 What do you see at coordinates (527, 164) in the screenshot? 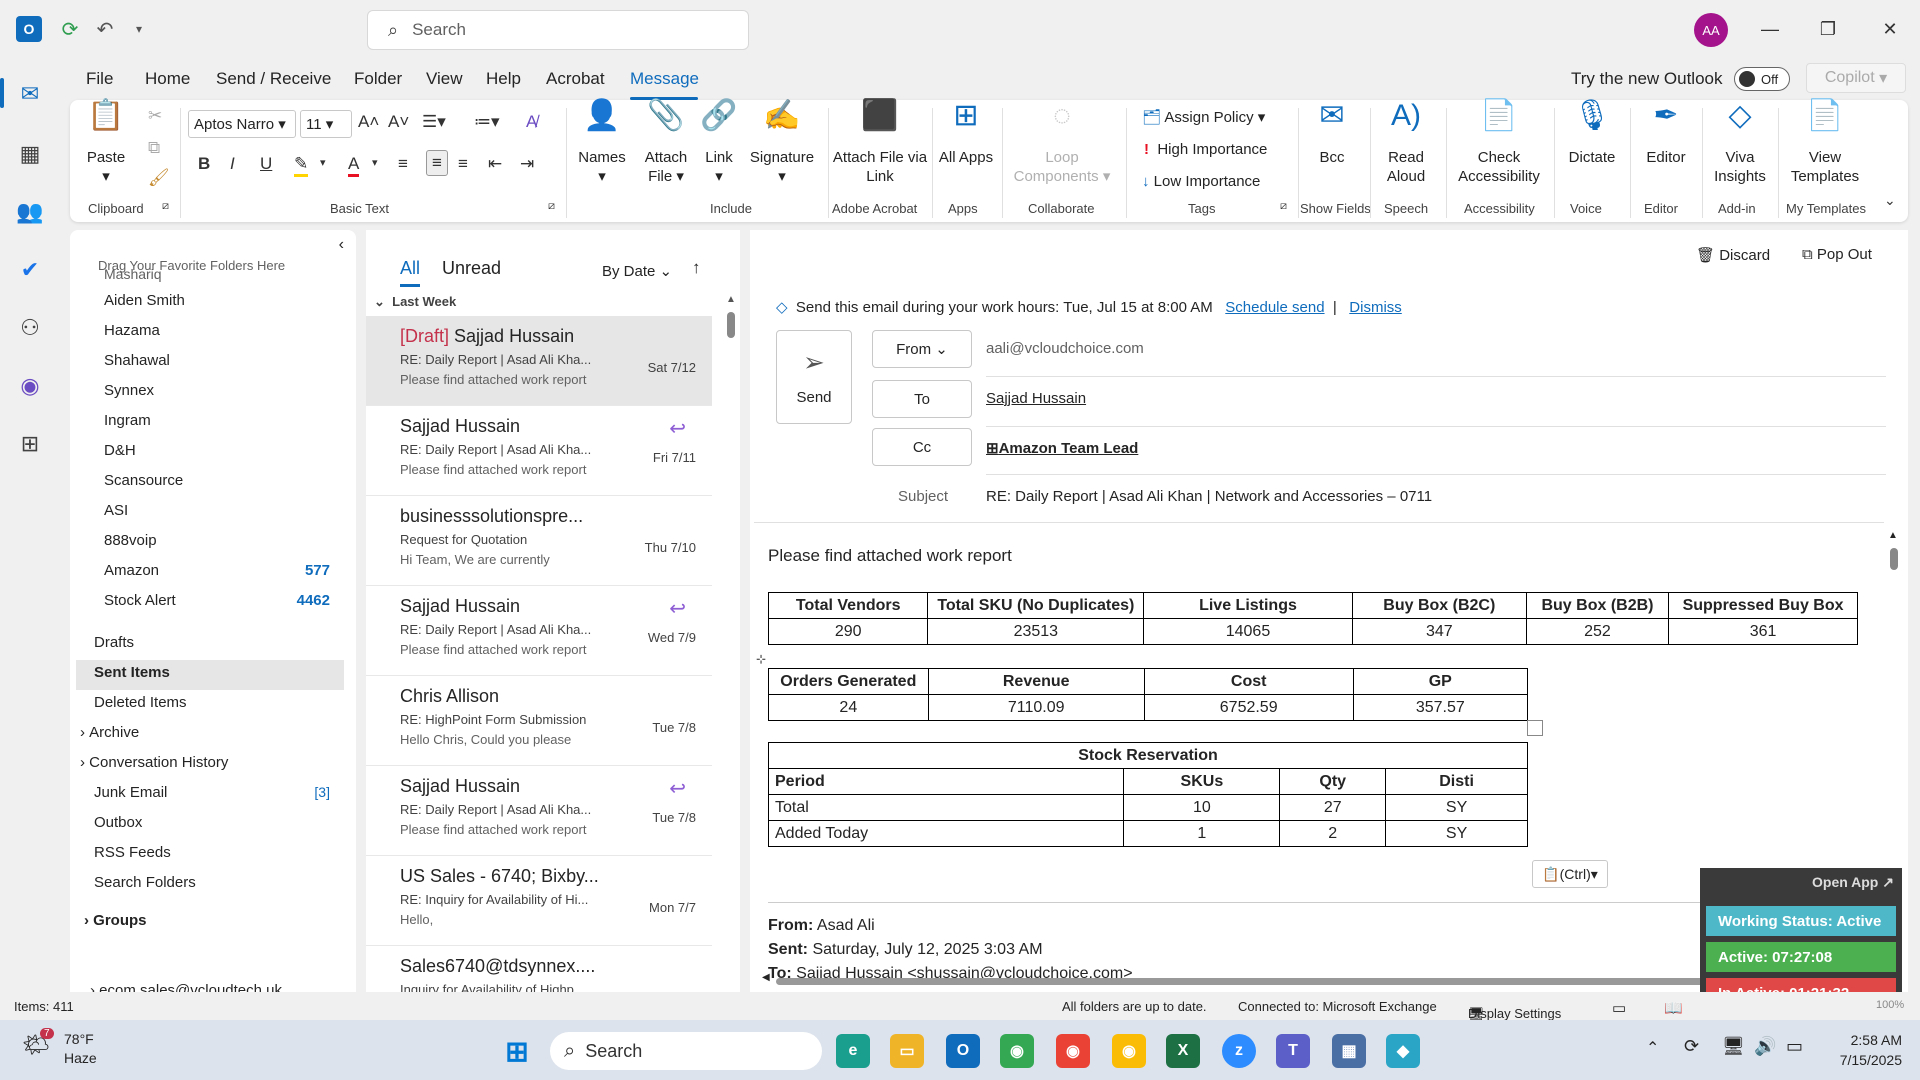
I see `increase-indent-icon: ⇥` at bounding box center [527, 164].